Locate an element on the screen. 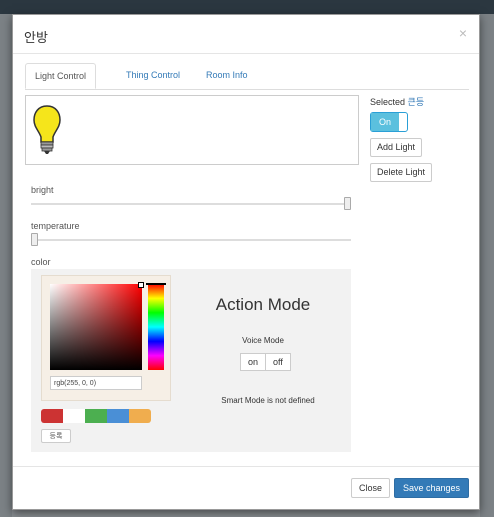  selected-light-label: Selected 큰등 is located at coordinates (420, 101).